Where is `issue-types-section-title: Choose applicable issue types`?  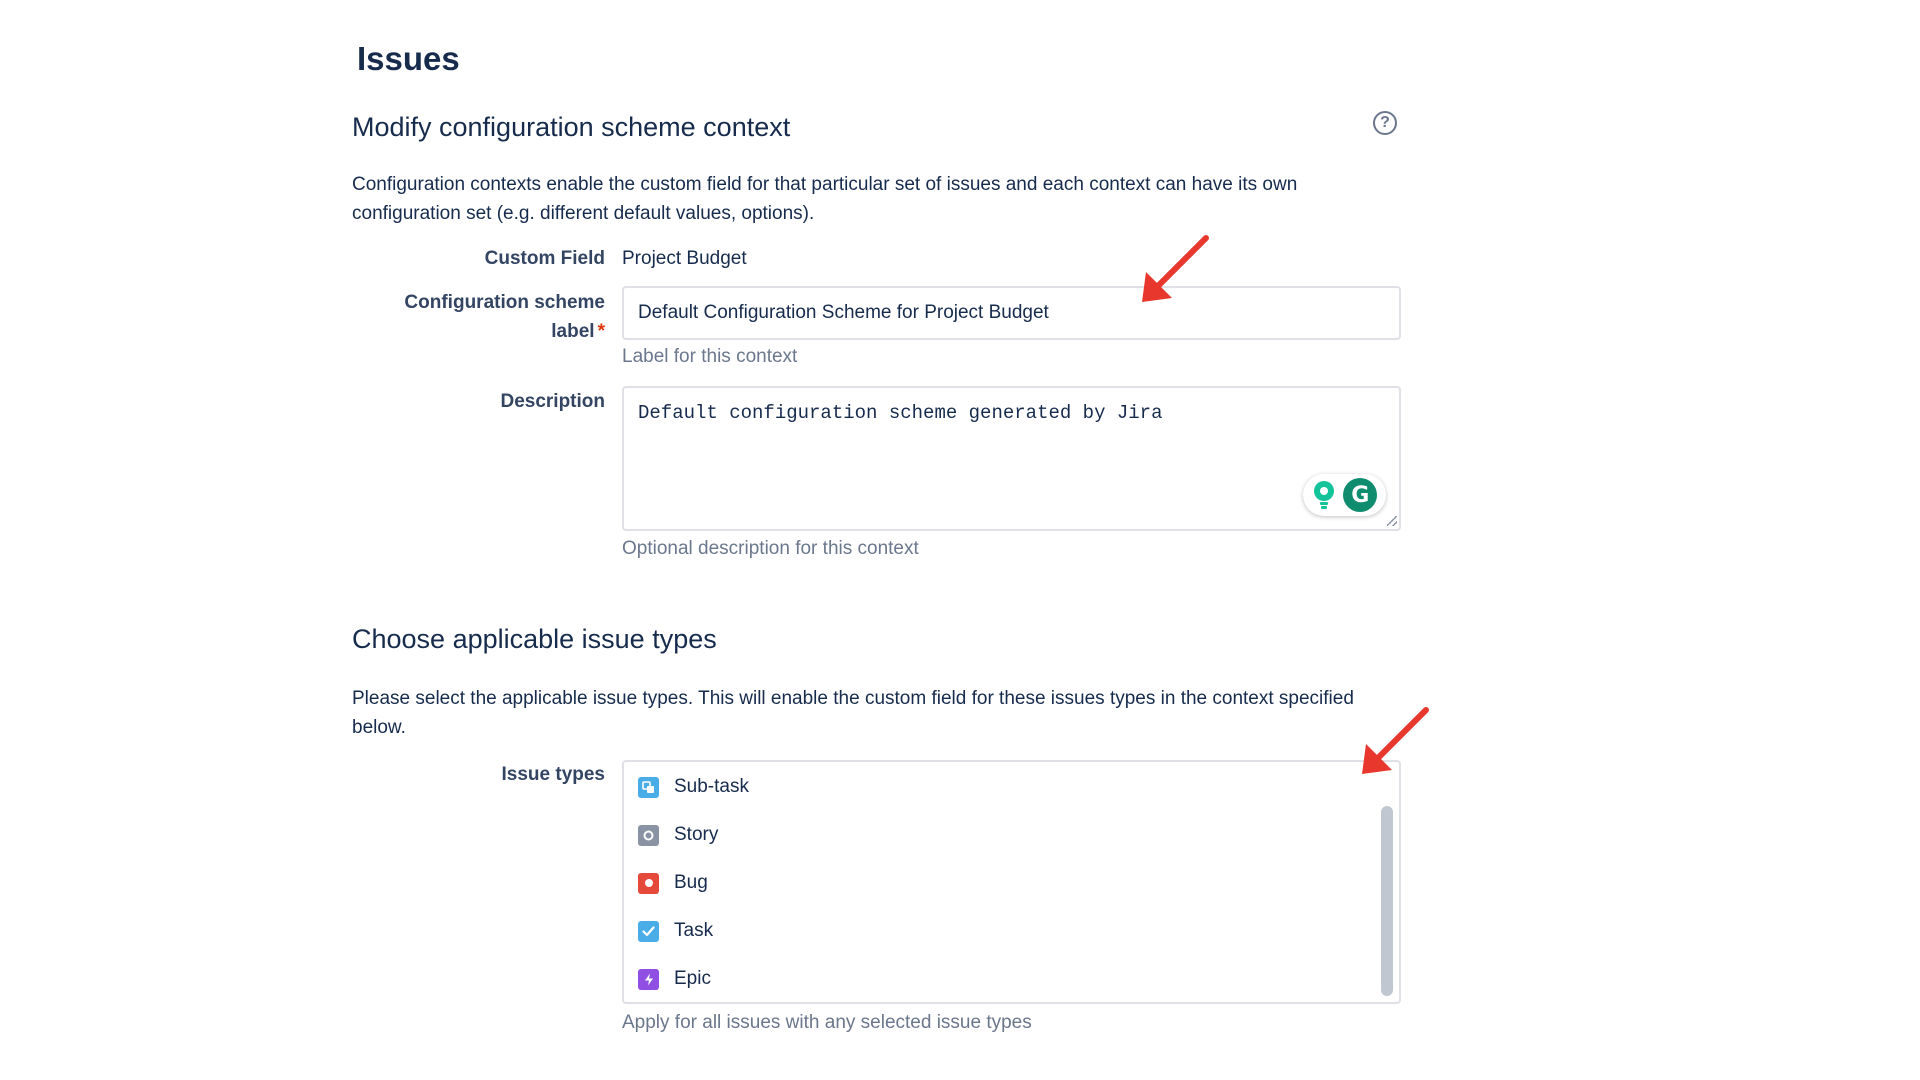
issue-types-section-title: Choose applicable issue types is located at coordinates (534, 639).